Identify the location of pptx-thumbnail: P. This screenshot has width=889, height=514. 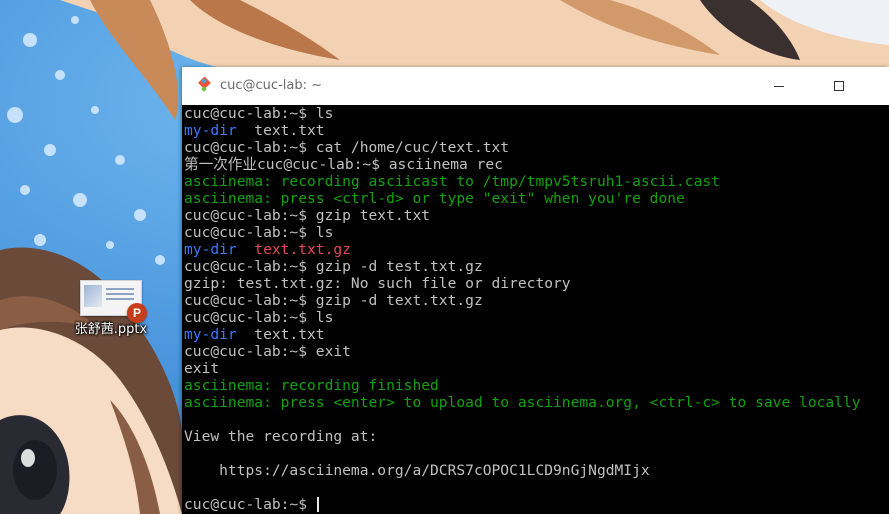
(113, 301).